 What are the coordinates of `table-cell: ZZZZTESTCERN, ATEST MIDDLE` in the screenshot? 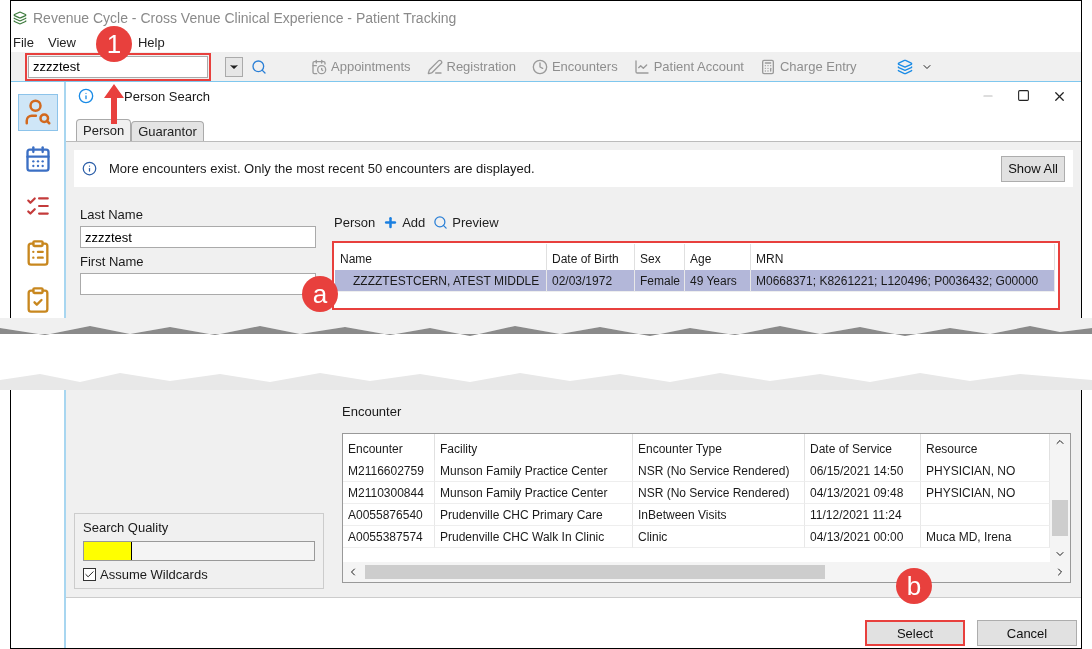 It's located at (441, 281).